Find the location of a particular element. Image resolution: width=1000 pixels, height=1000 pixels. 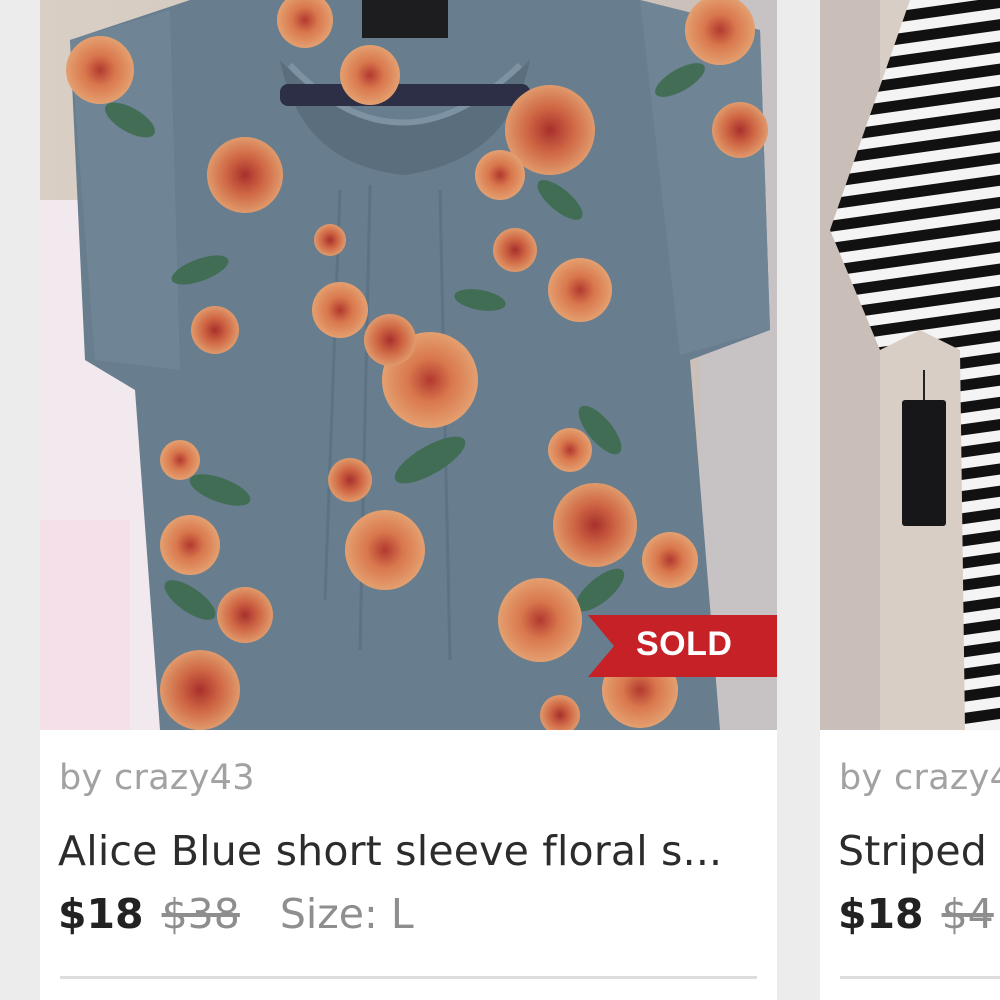

seller-name: by crazy43 is located at coordinates (157, 778).